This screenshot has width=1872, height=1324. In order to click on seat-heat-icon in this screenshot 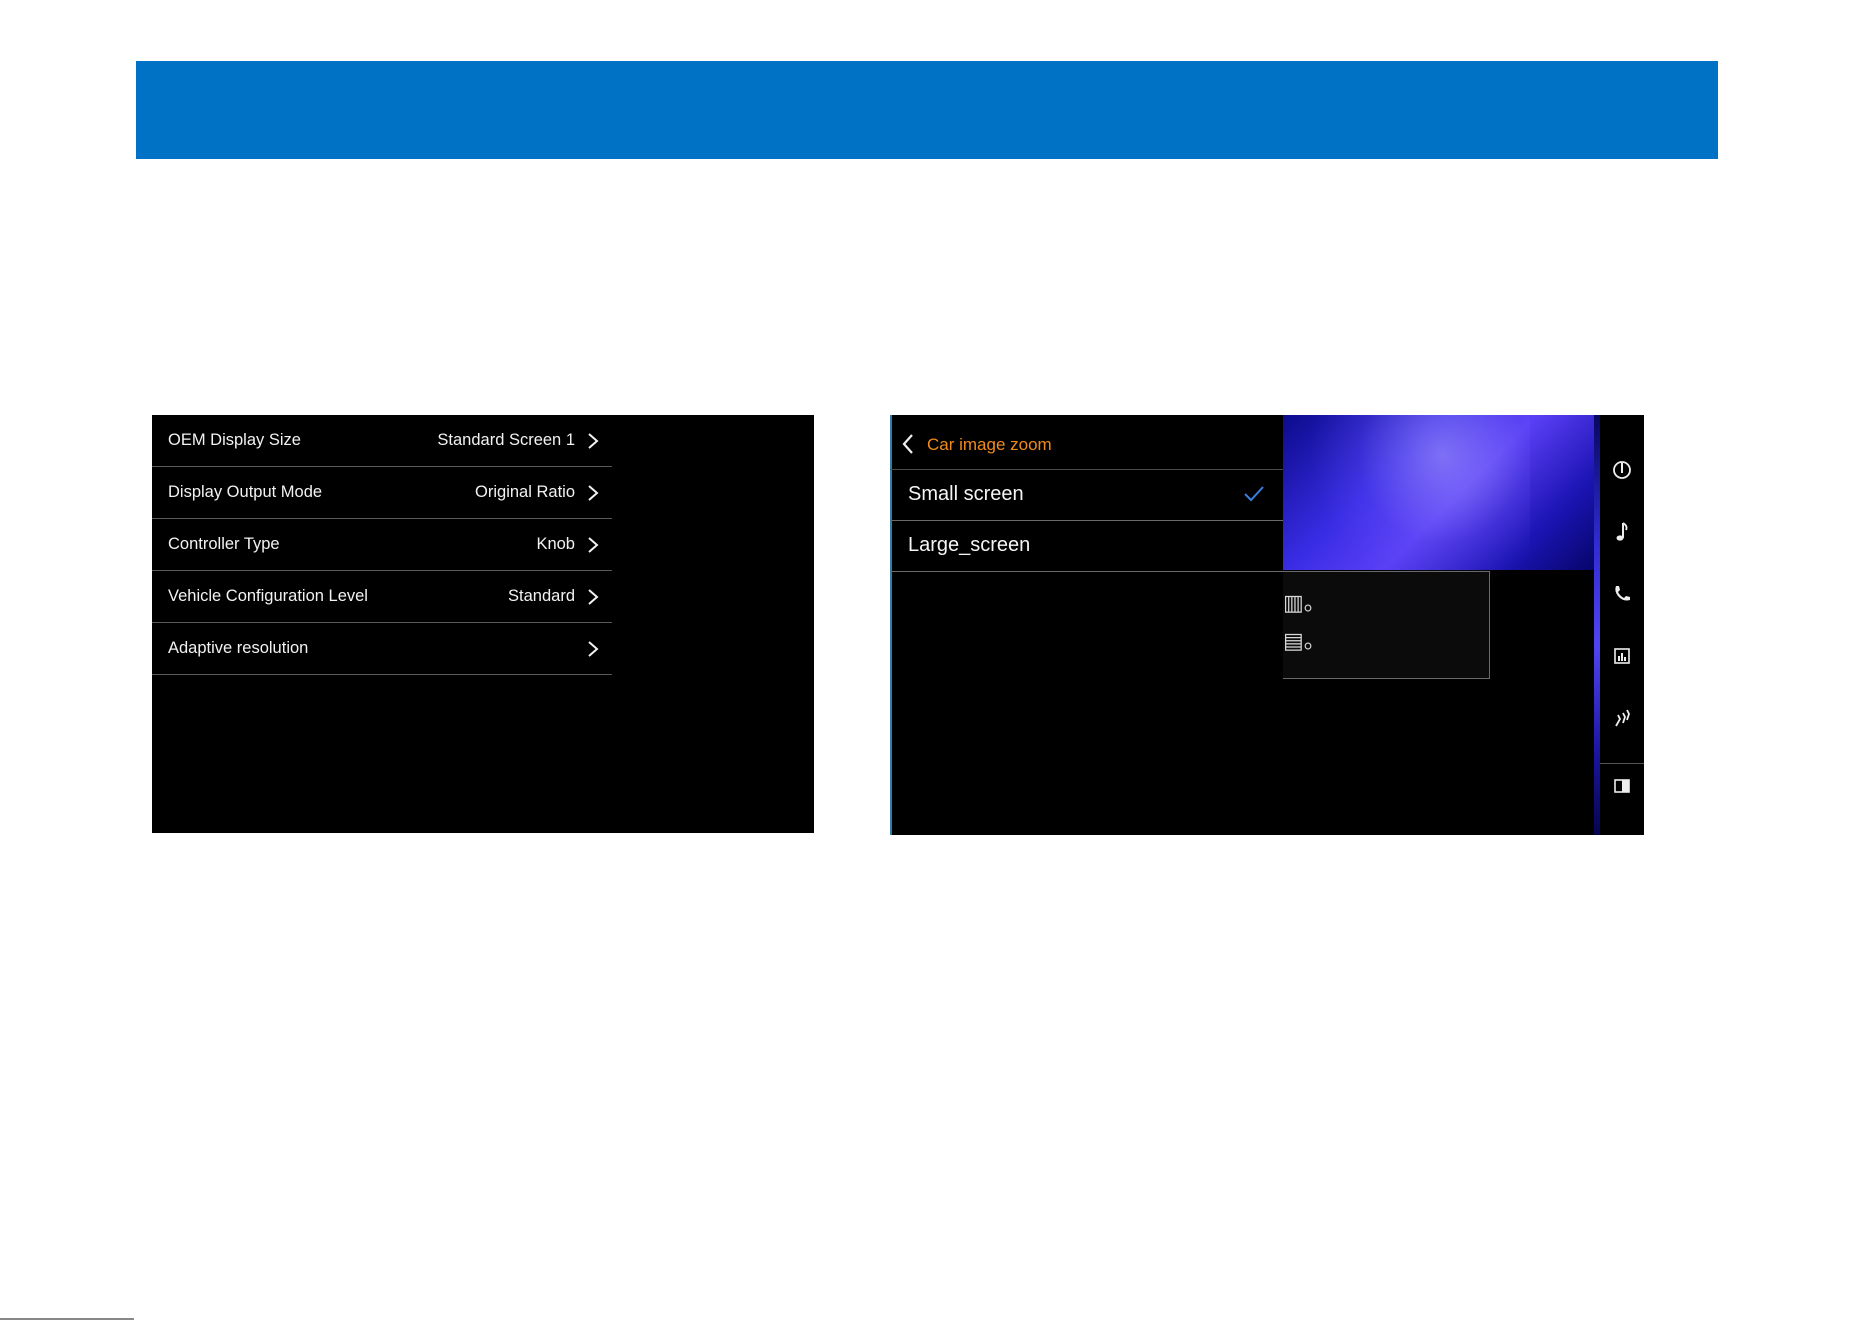, I will do `click(1622, 718)`.